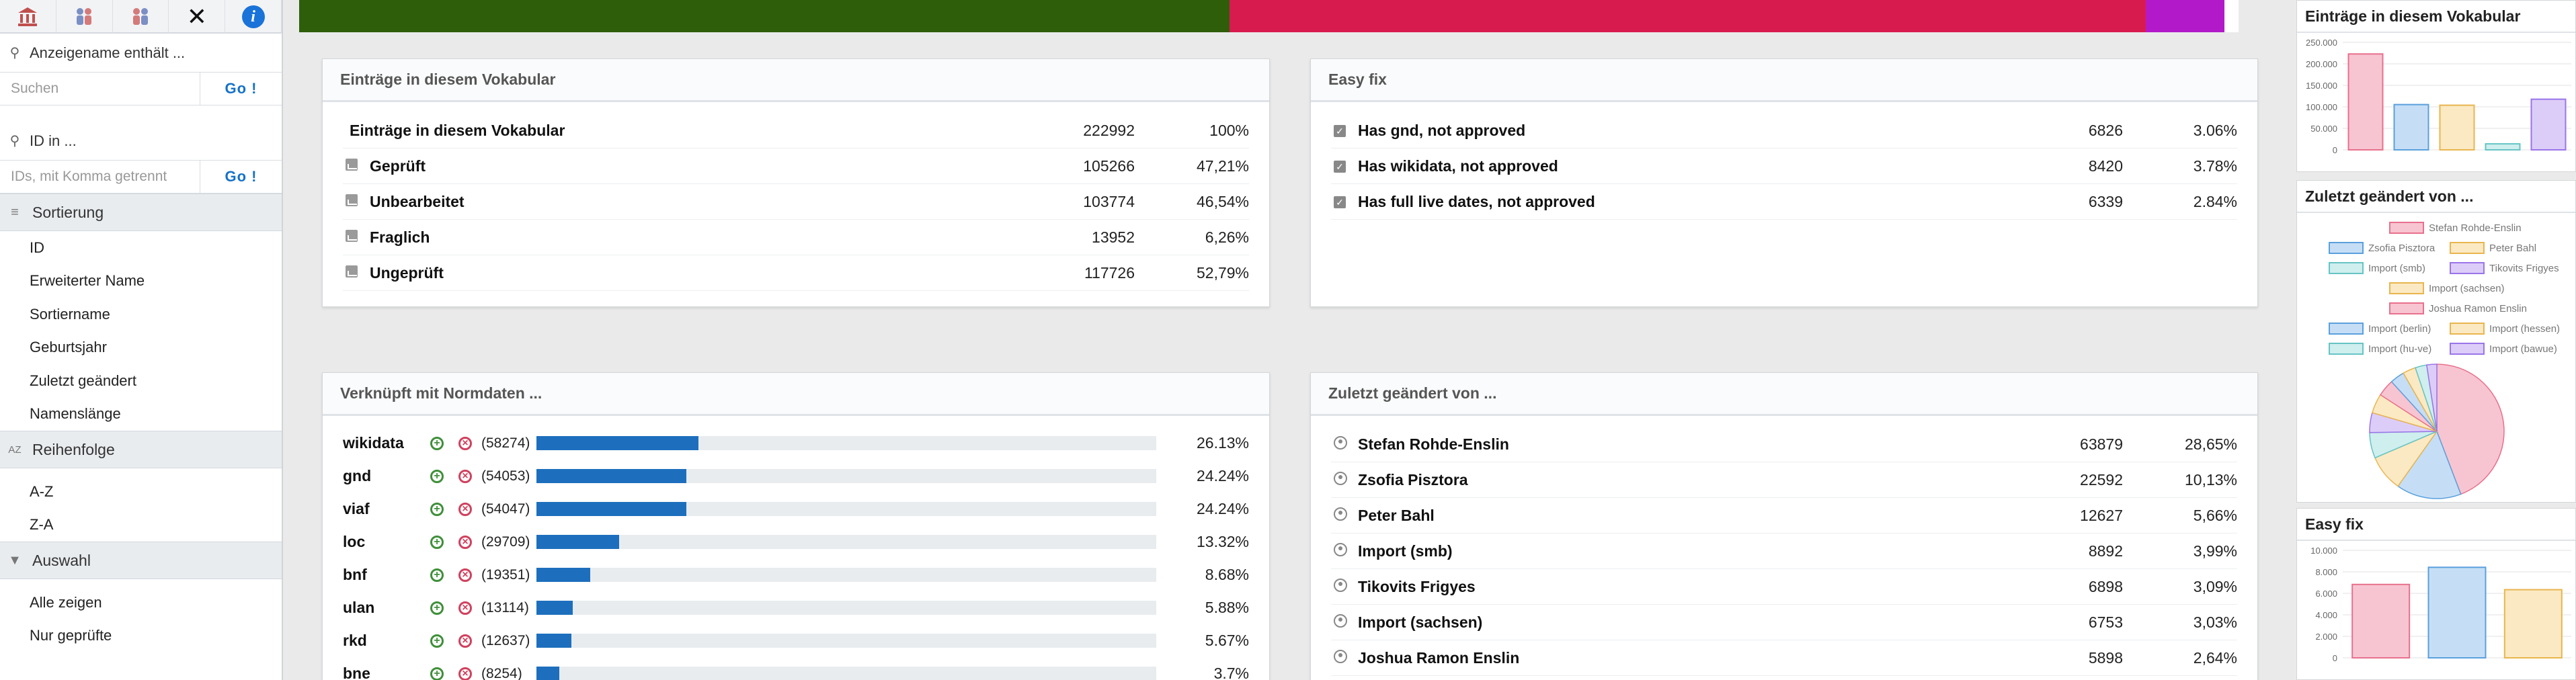 The image size is (2576, 680). I want to click on sort-item-extended-name: Erweiterter Name, so click(141, 281).